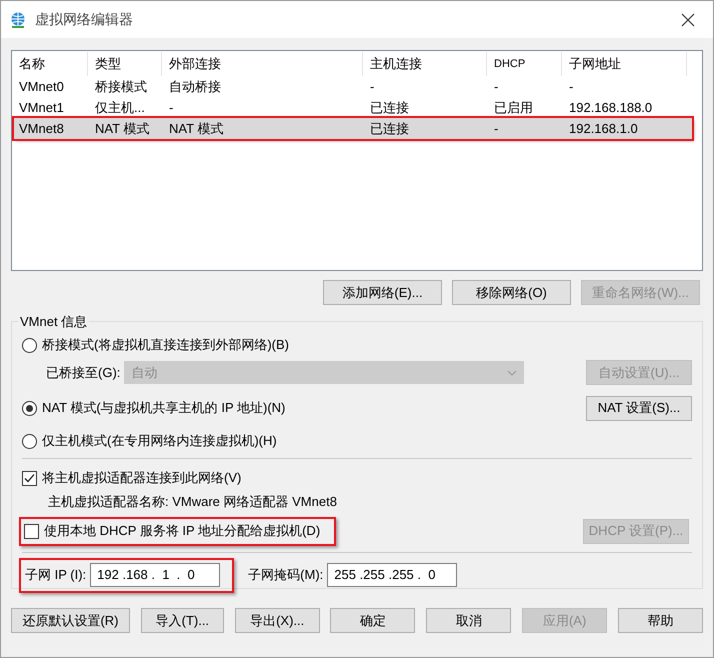  Describe the element at coordinates (18, 19) in the screenshot. I see `globe-icon` at that location.